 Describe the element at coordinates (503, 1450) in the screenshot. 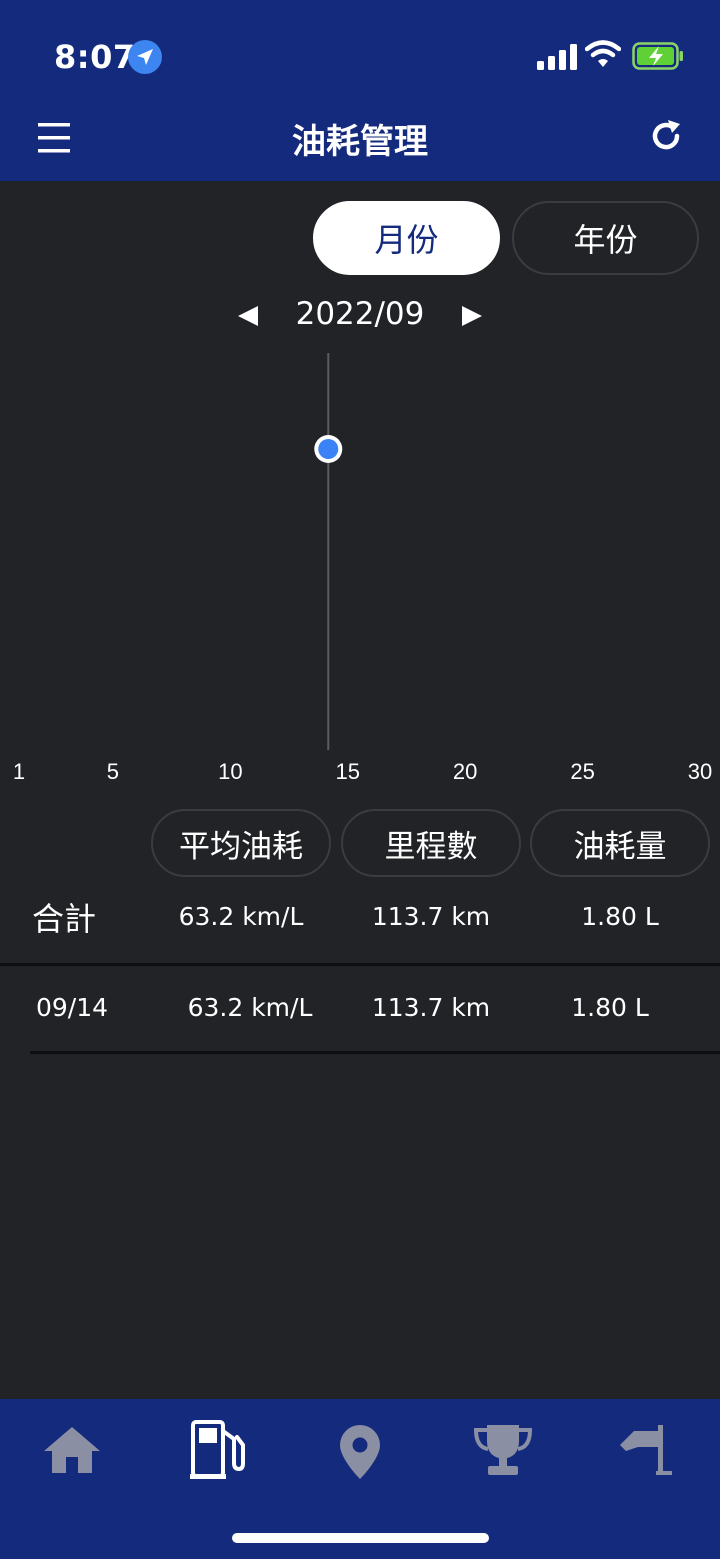

I see `trophy-icon` at that location.